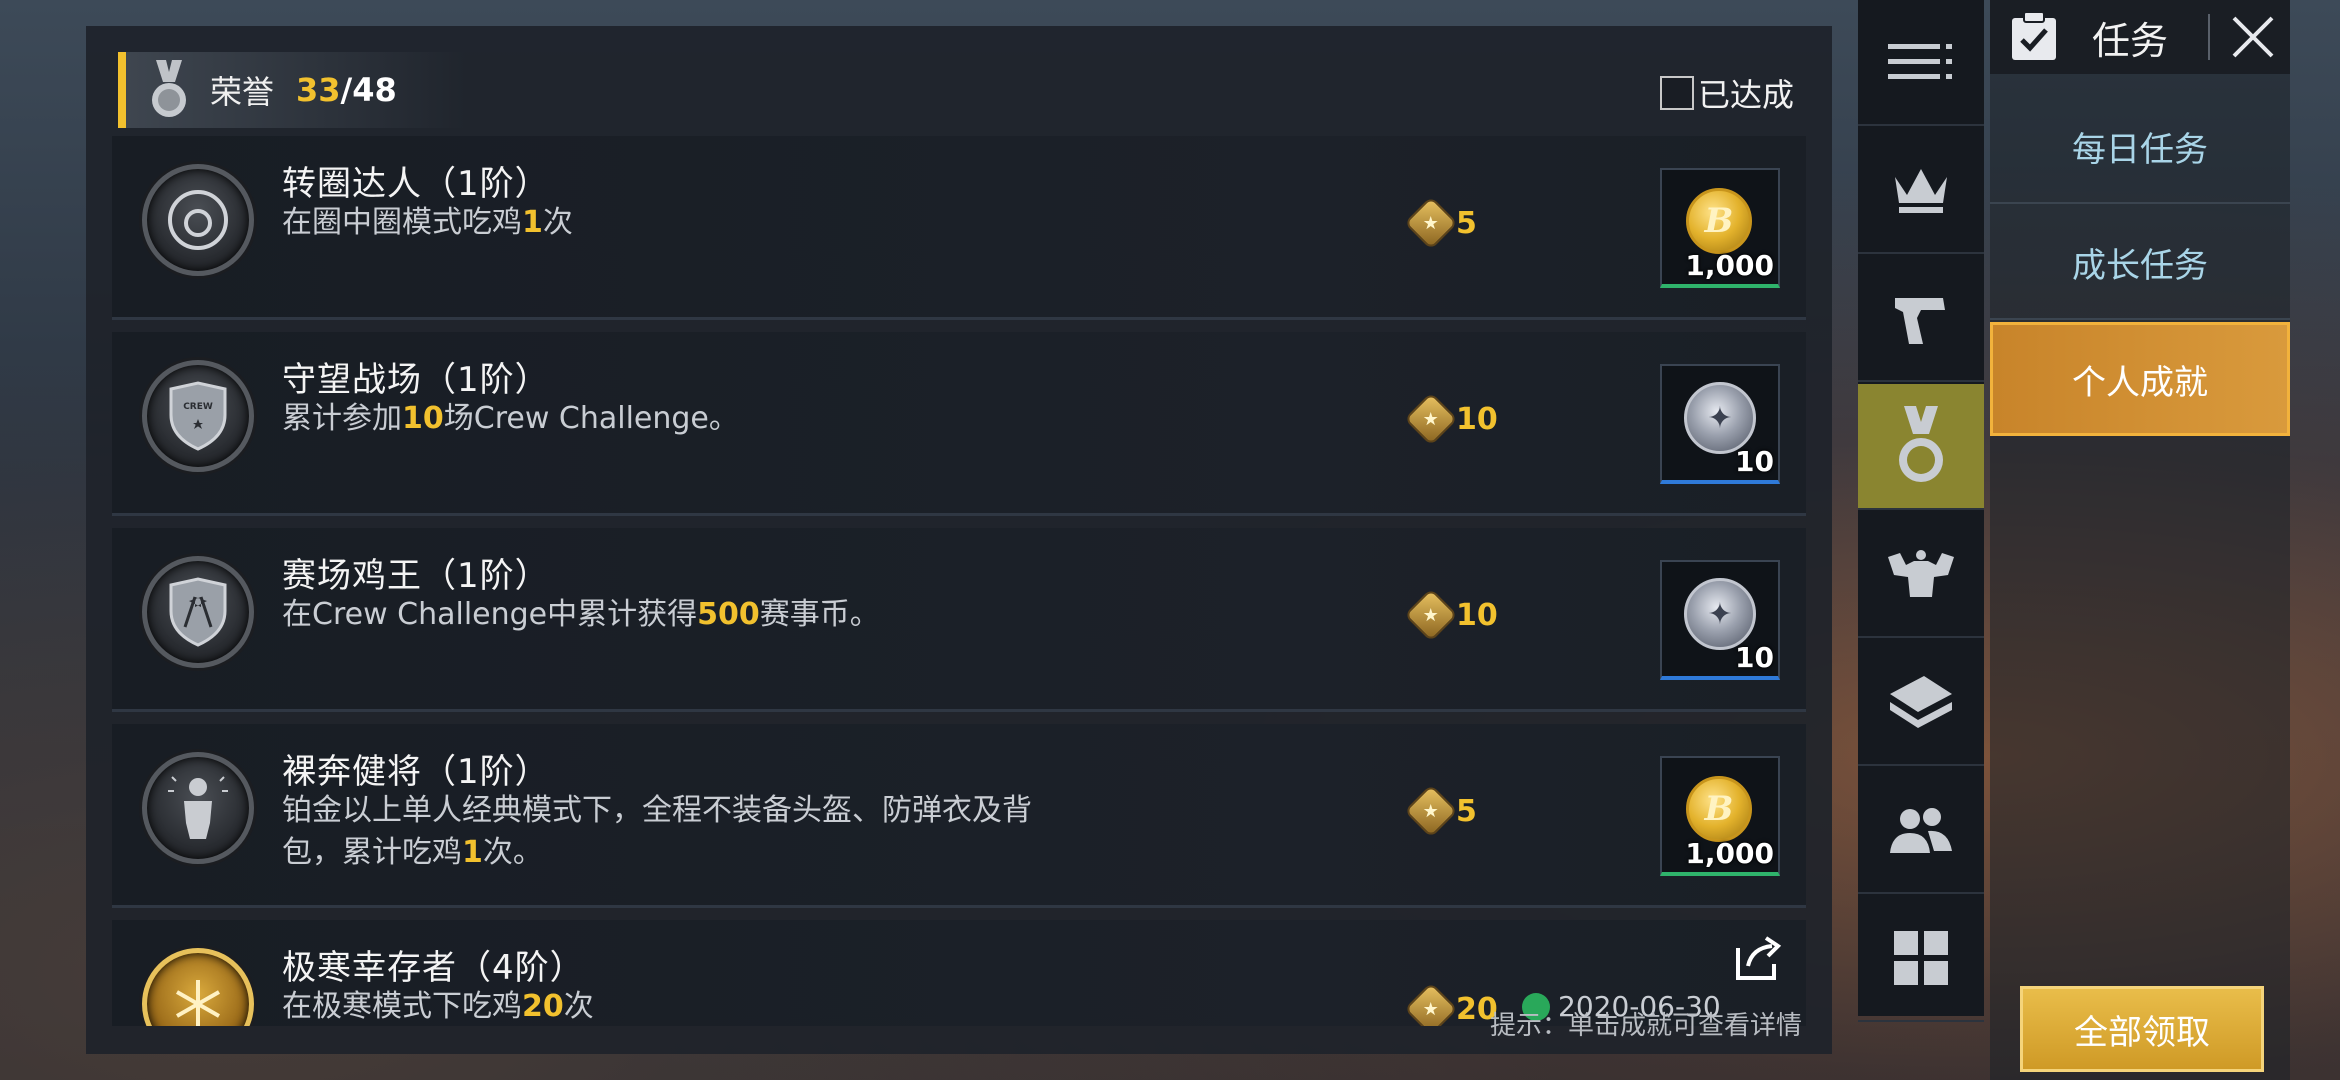  Describe the element at coordinates (2140, 379) in the screenshot. I see `tab-personal-achievements: 个人成就` at that location.